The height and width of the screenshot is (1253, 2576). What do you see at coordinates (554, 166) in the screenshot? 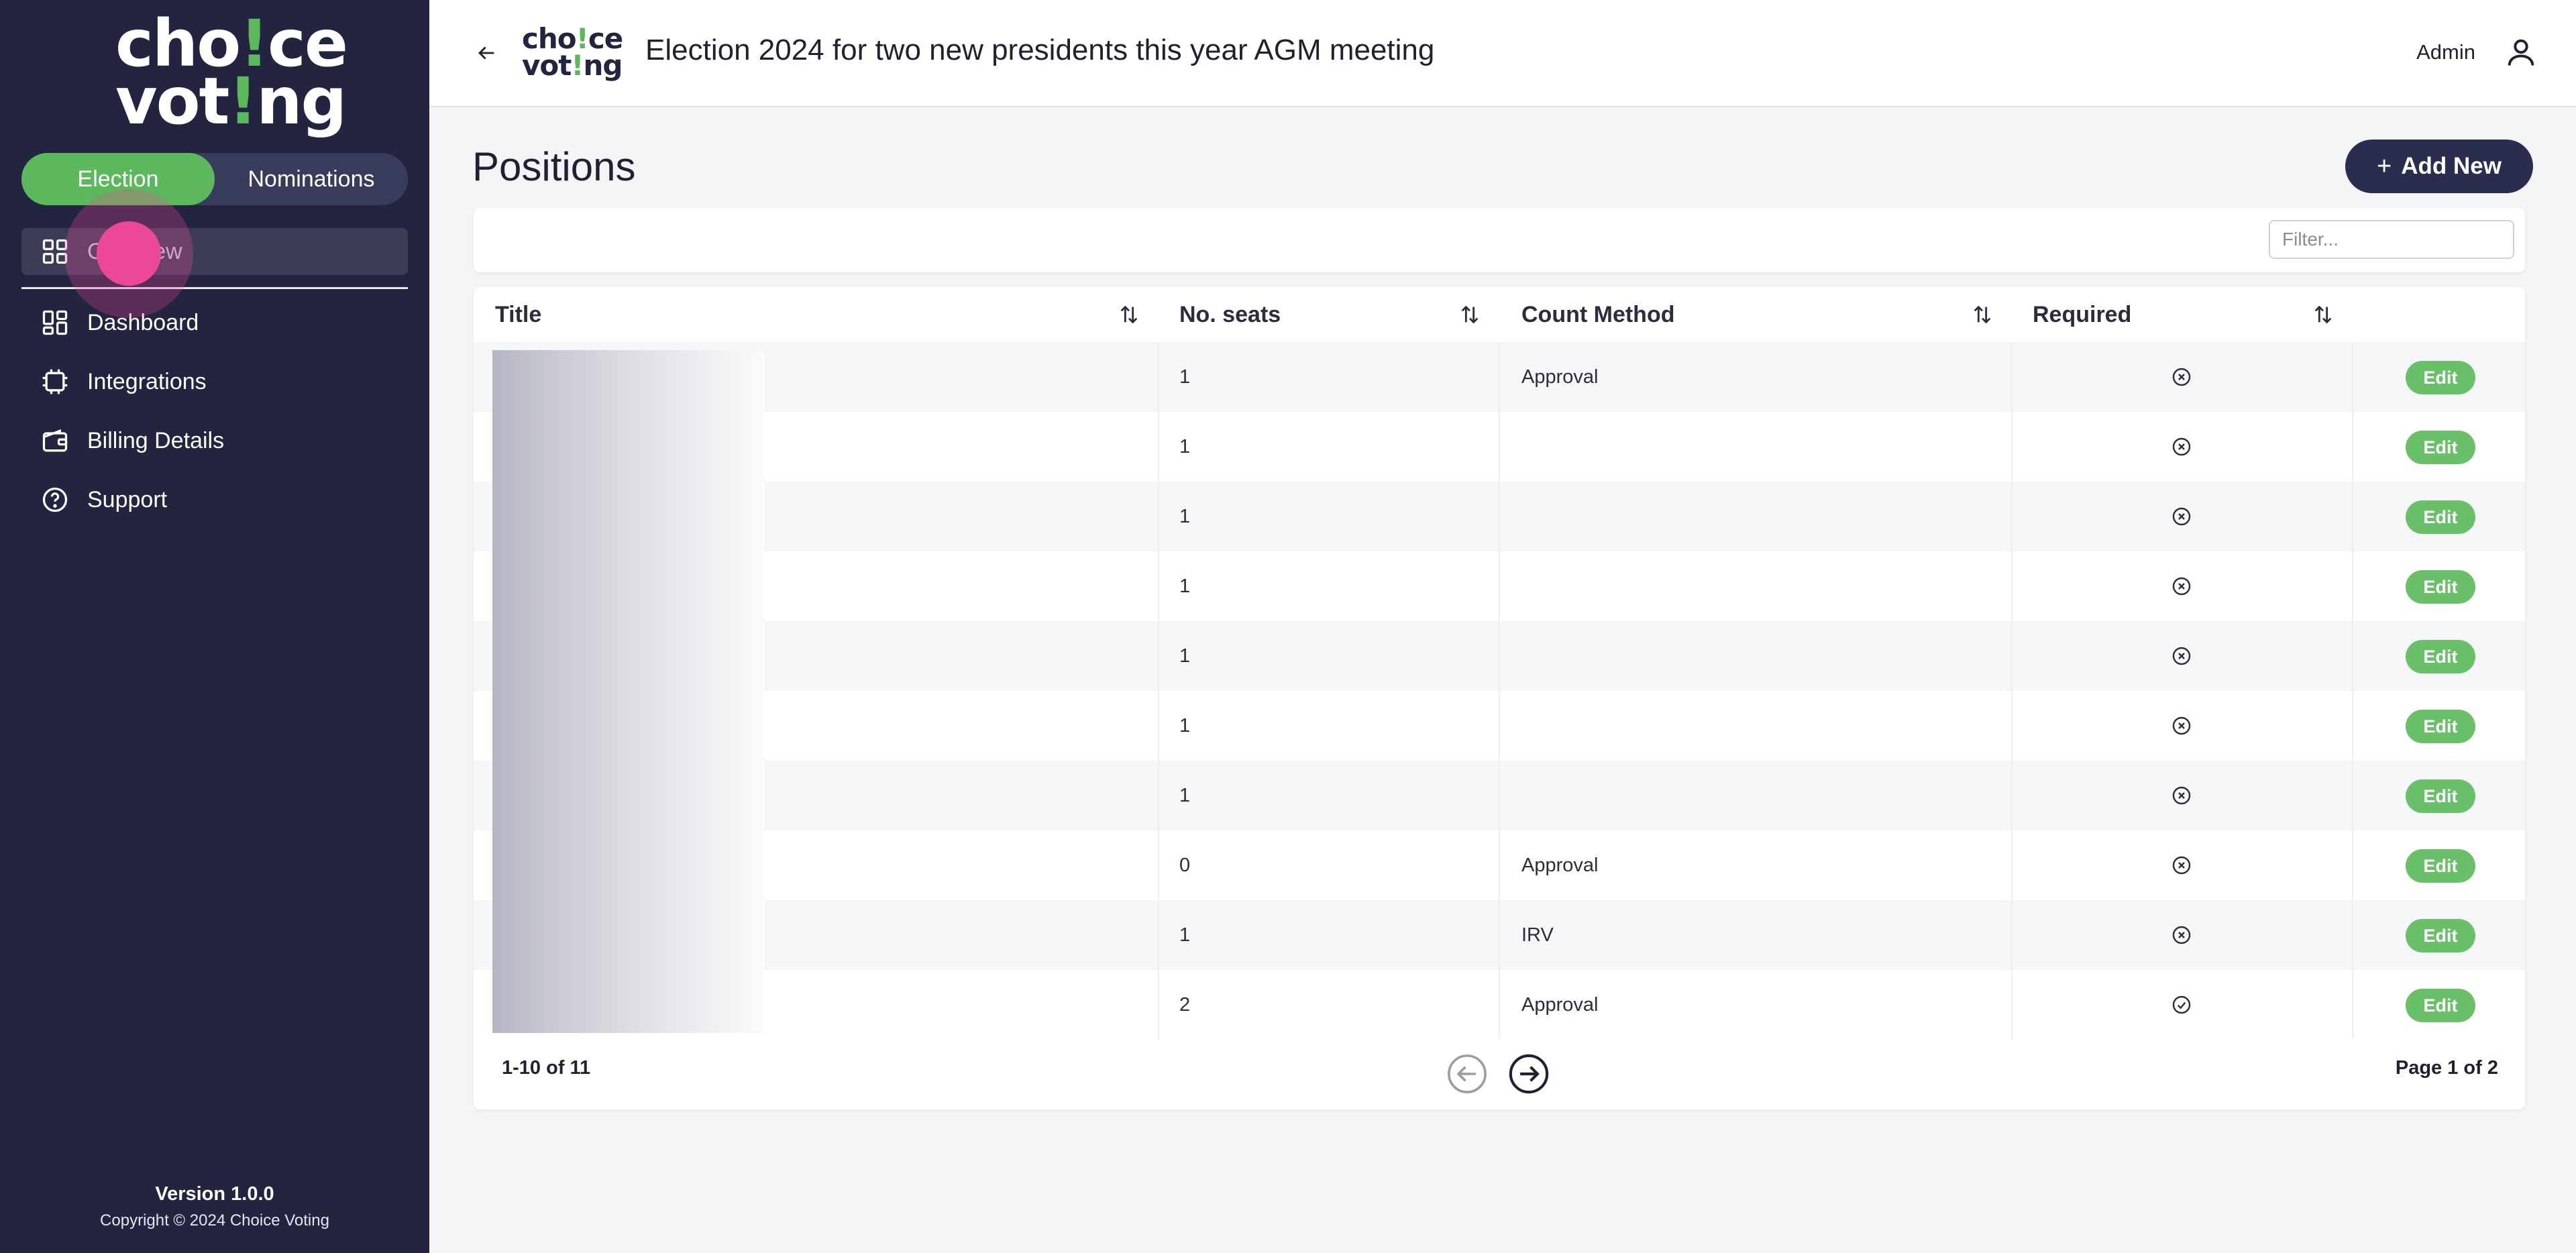
I see `page-title: Positions` at bounding box center [554, 166].